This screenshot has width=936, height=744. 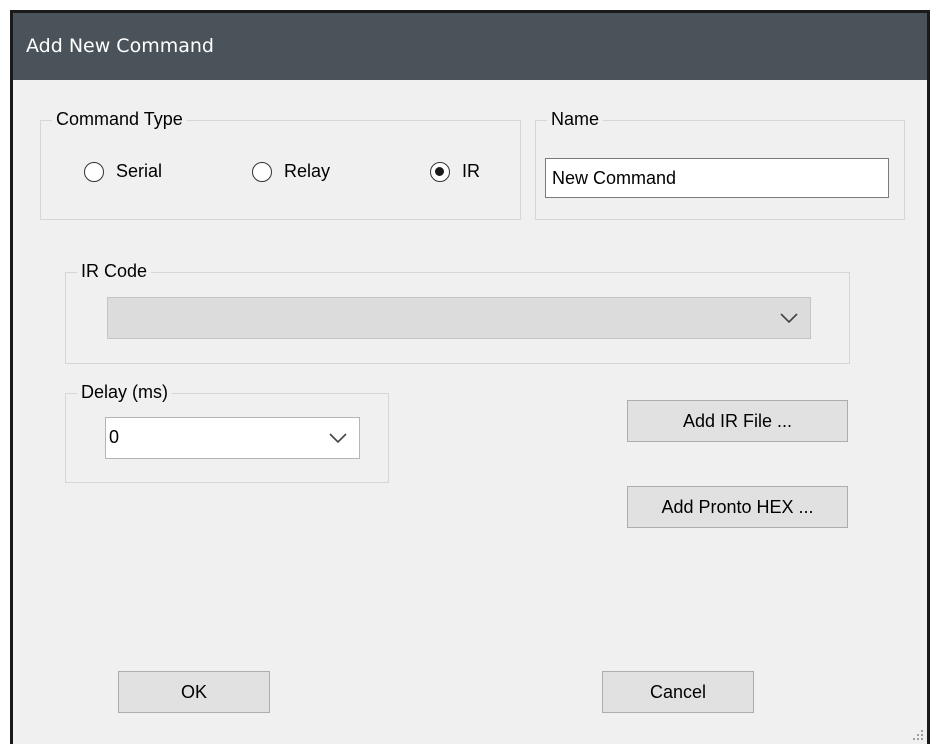 What do you see at coordinates (459, 318) in the screenshot?
I see `ir-code-select` at bounding box center [459, 318].